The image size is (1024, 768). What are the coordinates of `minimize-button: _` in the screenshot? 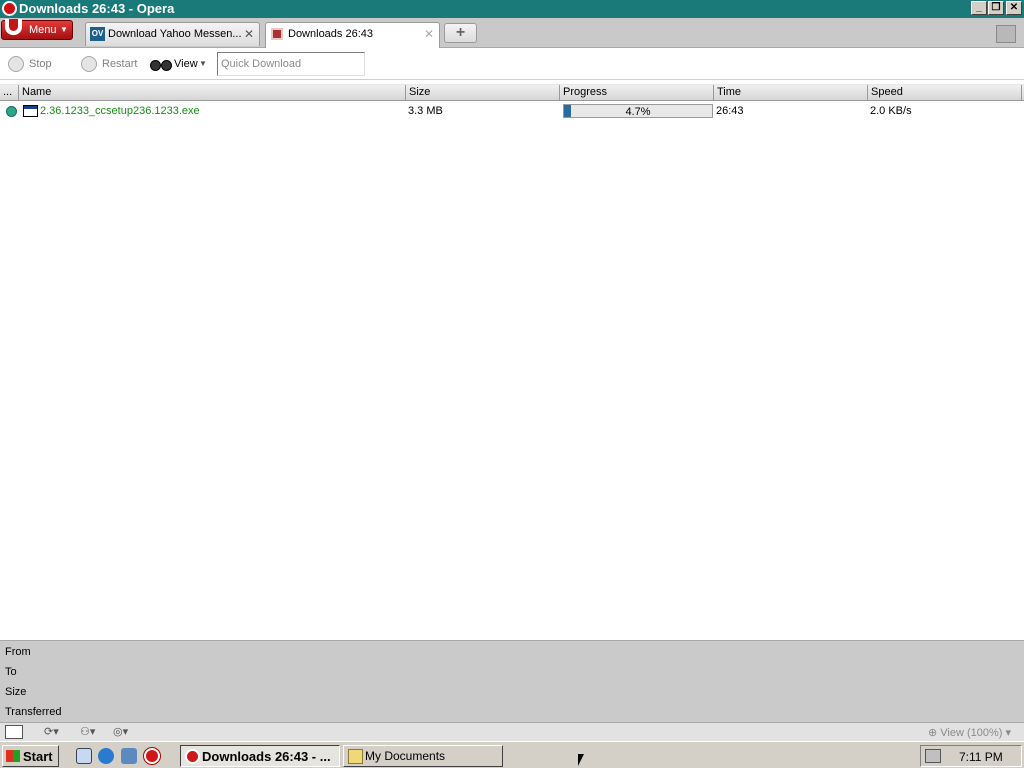 It's located at (979, 8).